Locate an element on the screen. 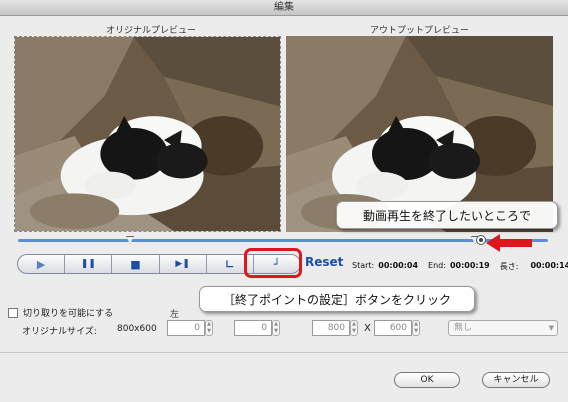 This screenshot has height=402, width=568. crop-top-field: 0 is located at coordinates (253, 328).